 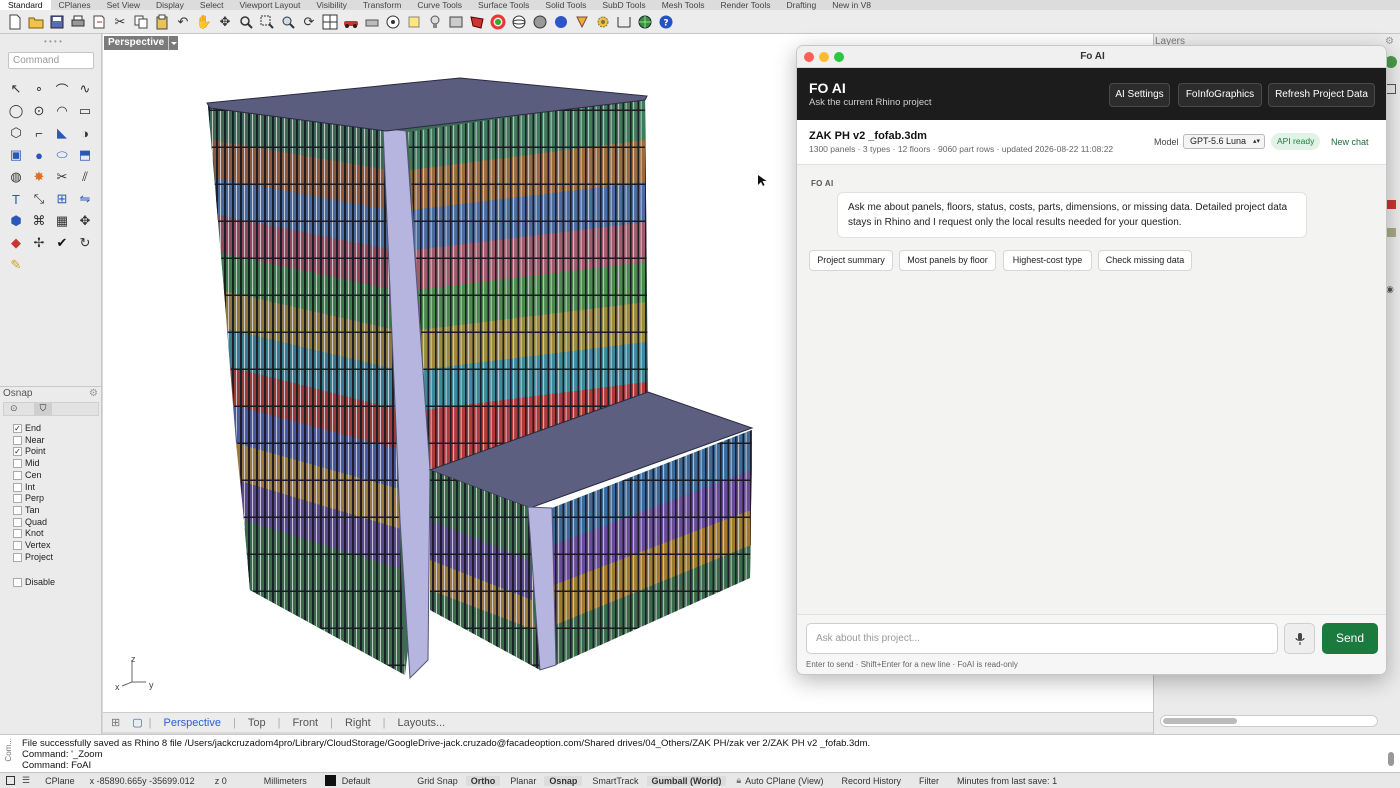 I want to click on revolve-icon: ◑, so click(x=85, y=133).